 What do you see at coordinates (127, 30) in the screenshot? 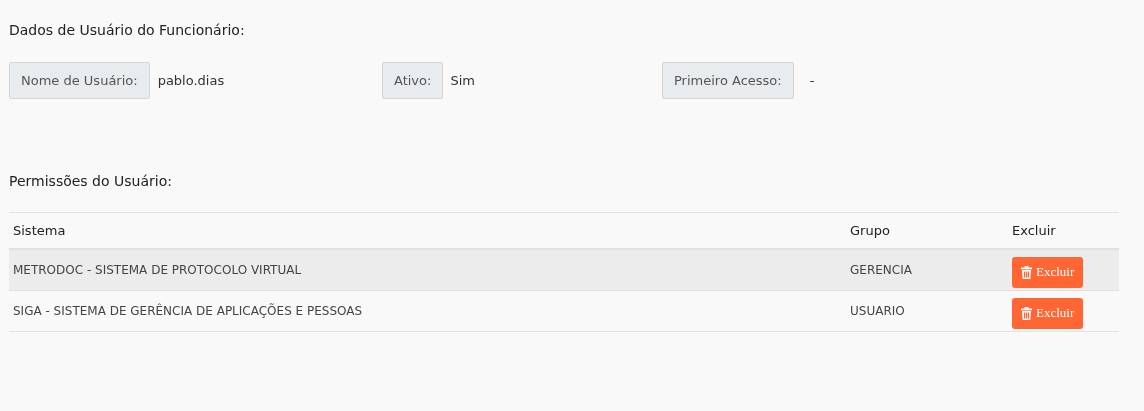
I see `section-title: Dados de Usuário do Funcionário:` at bounding box center [127, 30].